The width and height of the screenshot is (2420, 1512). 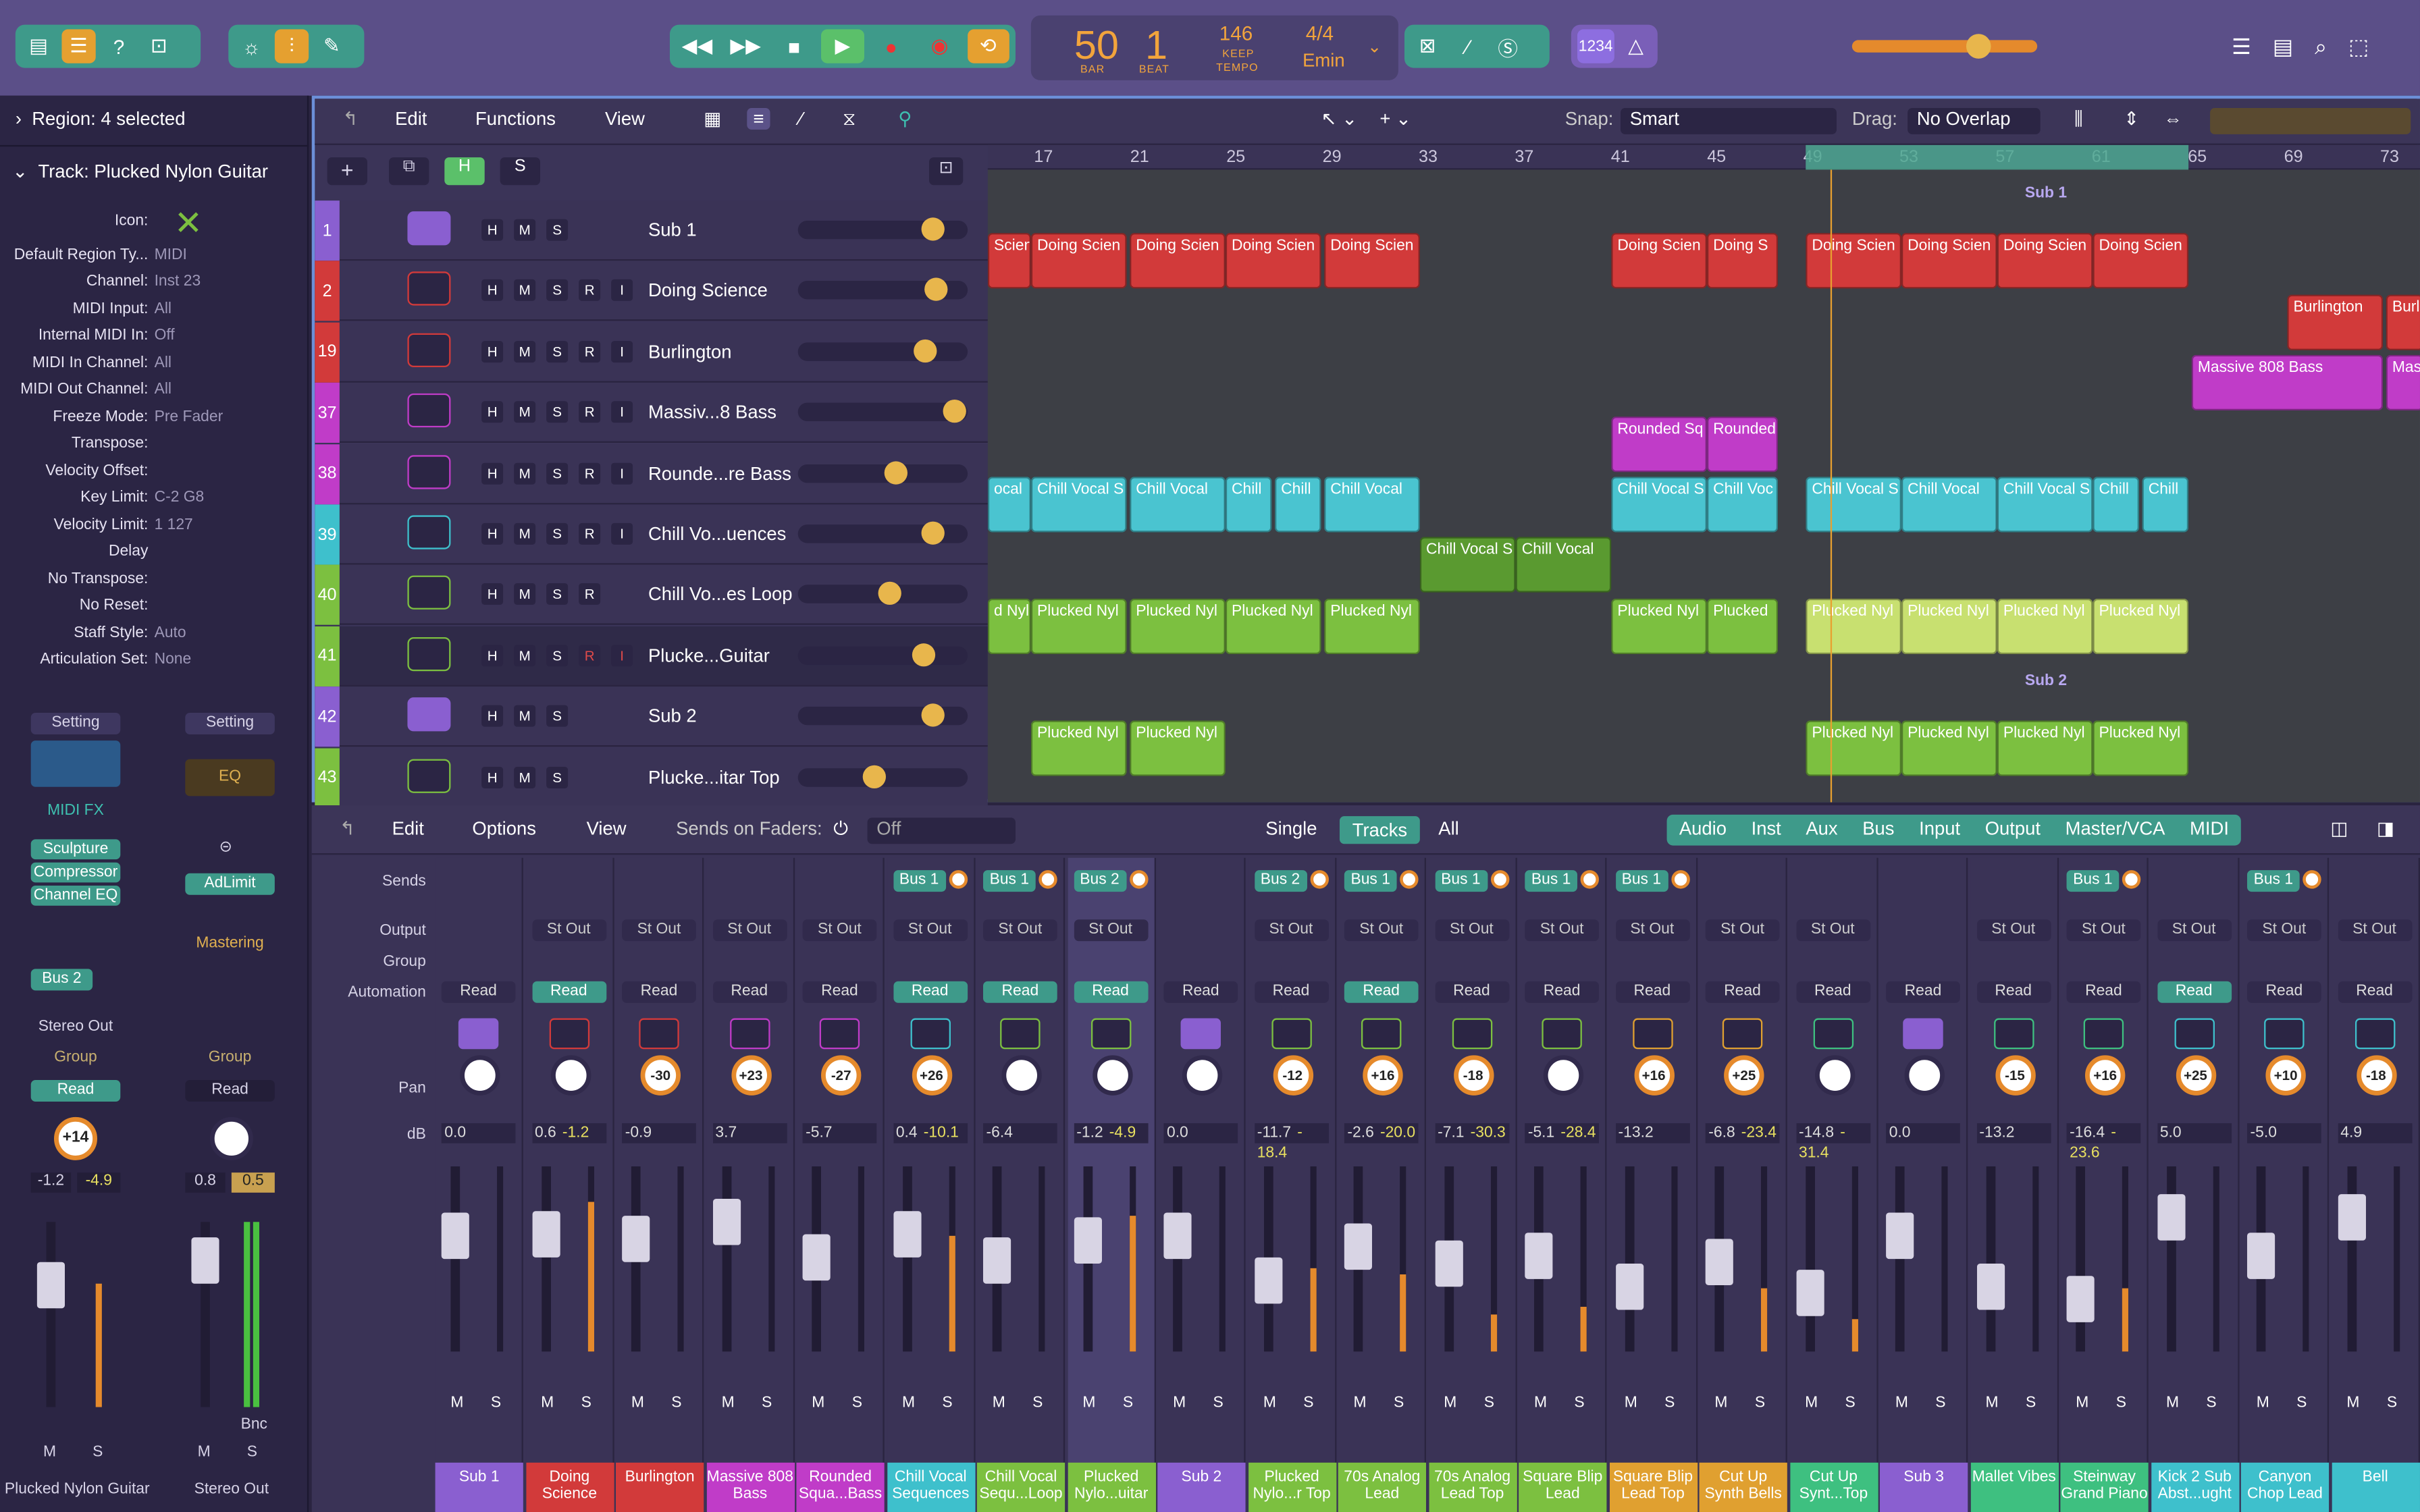 I want to click on track-header: 19 H M S R I Burlington, so click(x=651, y=352).